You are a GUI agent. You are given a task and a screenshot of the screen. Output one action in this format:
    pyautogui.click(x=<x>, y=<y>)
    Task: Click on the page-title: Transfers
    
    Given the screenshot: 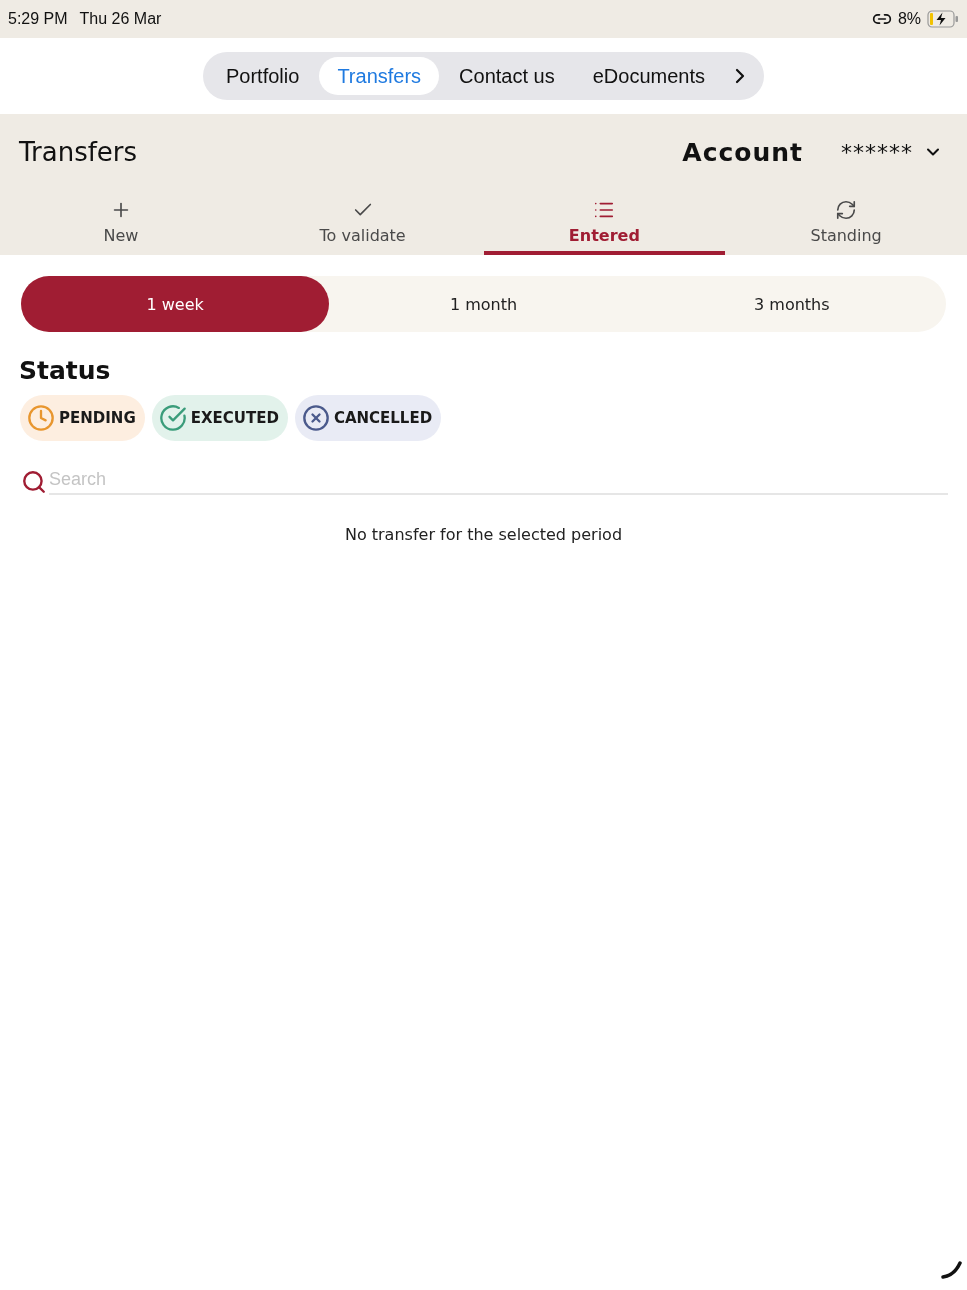 What is the action you would take?
    pyautogui.click(x=78, y=152)
    